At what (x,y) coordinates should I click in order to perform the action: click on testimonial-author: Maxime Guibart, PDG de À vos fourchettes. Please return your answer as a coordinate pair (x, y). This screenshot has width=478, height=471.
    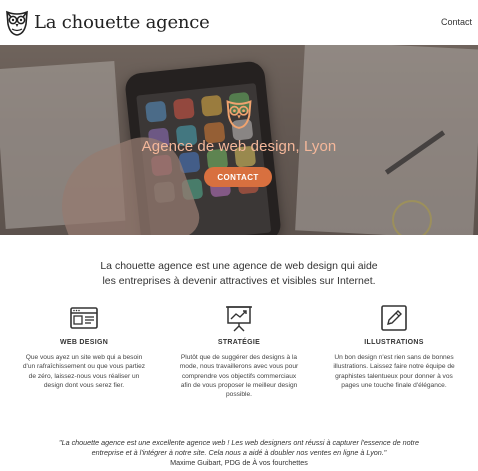
    Looking at the image, I should click on (239, 462).